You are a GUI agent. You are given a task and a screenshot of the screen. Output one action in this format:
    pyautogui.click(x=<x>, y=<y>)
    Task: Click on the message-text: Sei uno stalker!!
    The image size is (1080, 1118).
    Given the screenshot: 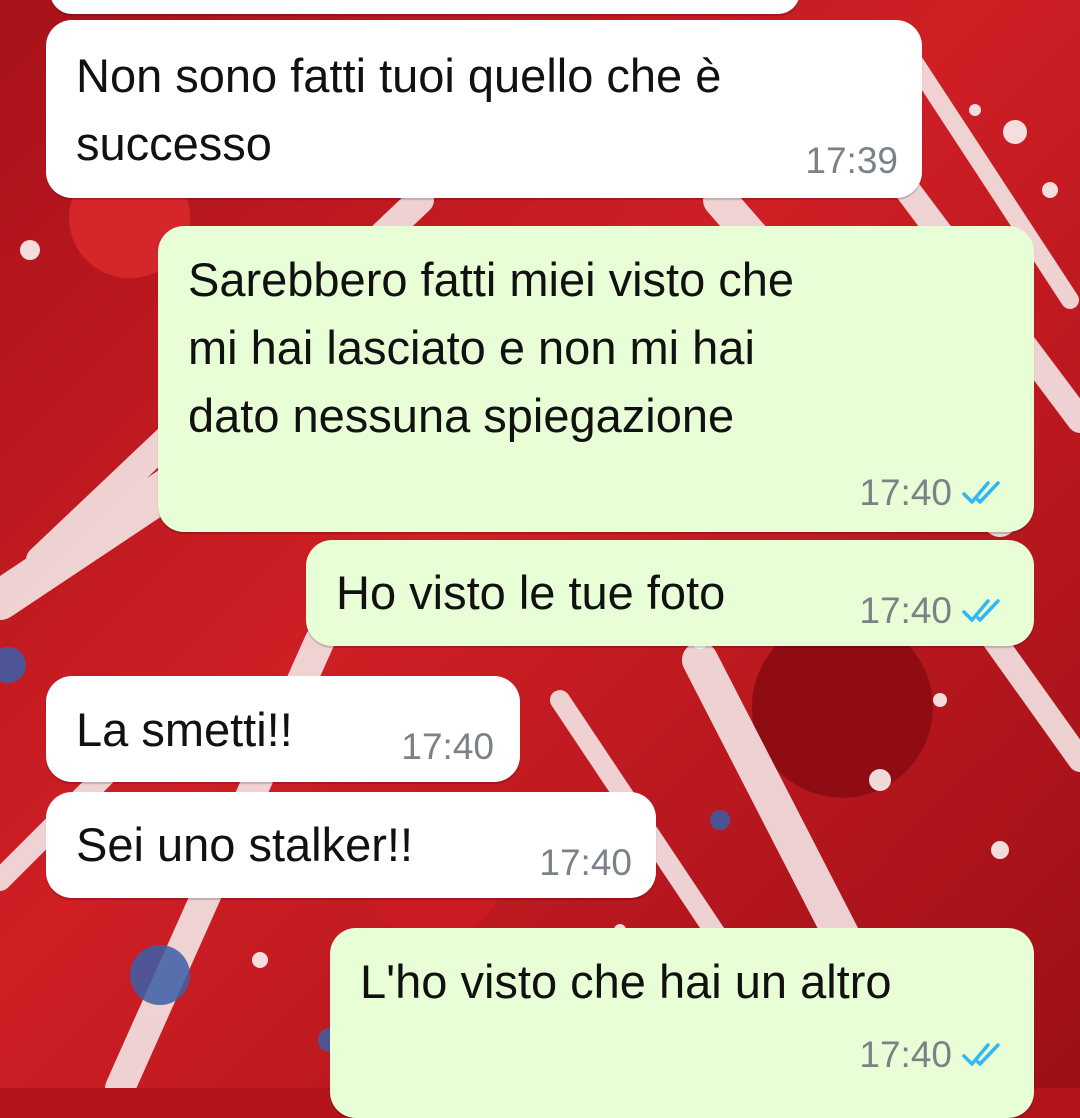 What is the action you would take?
    pyautogui.click(x=245, y=844)
    